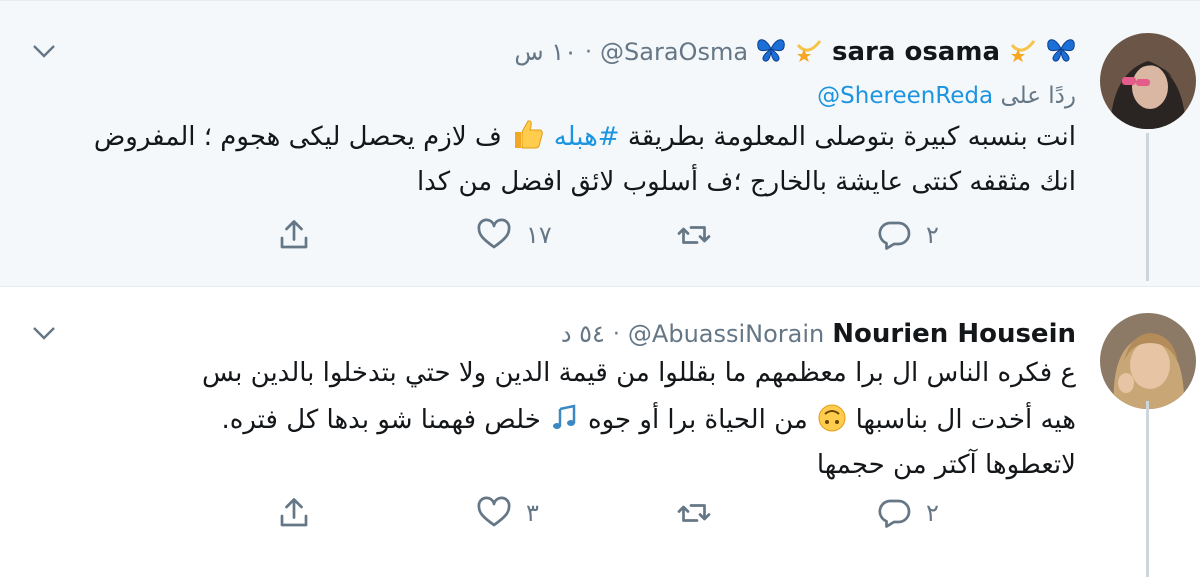 The width and height of the screenshot is (1200, 577). What do you see at coordinates (560, 418) in the screenshot?
I see `music-notes-emoji` at bounding box center [560, 418].